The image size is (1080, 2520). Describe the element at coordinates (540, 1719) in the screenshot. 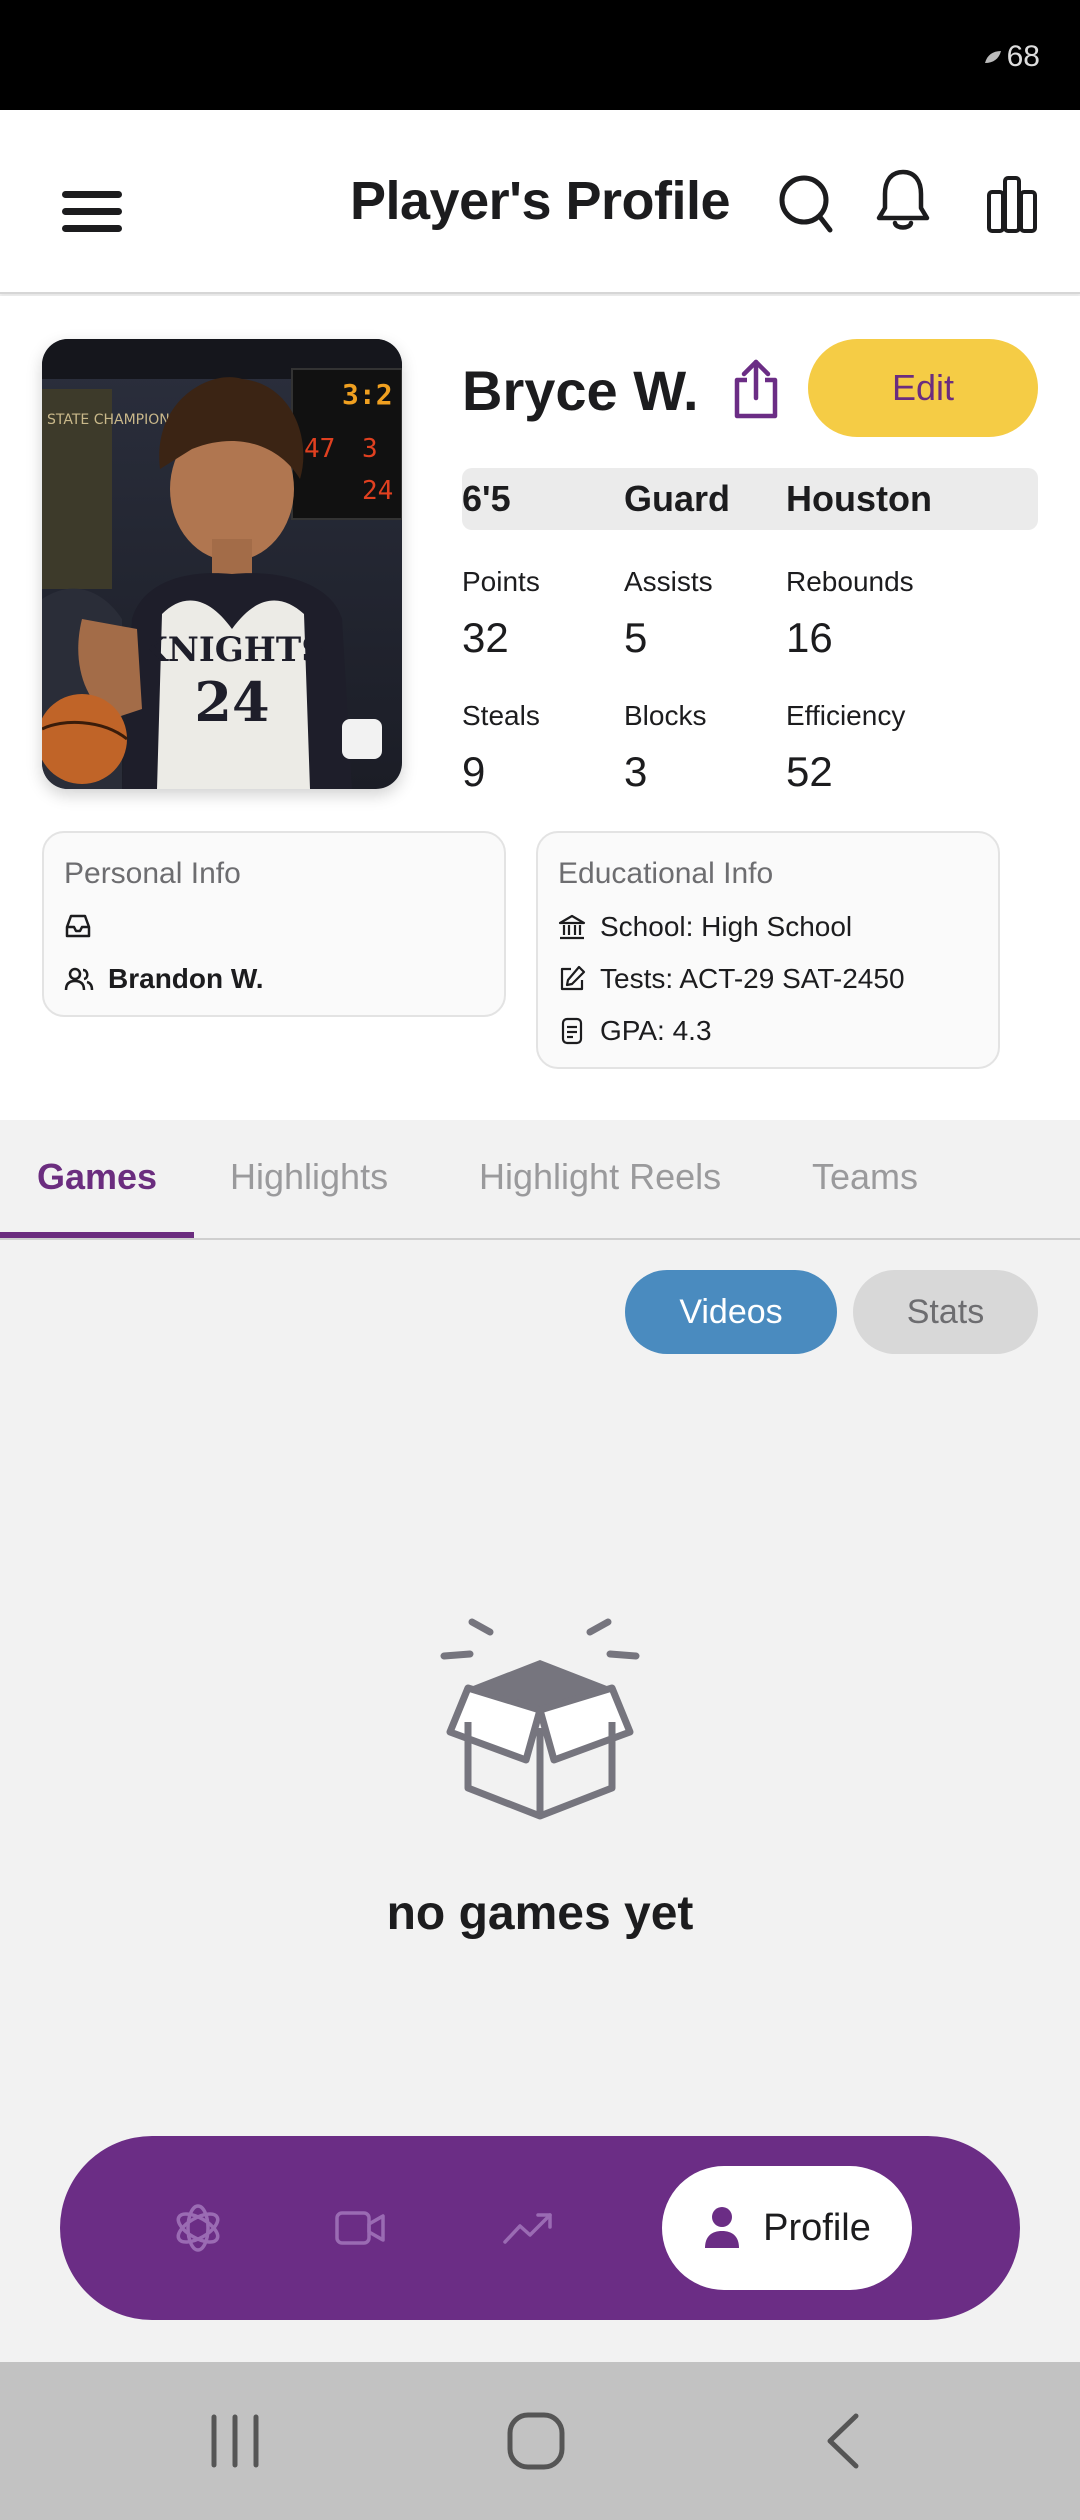

I see `empty-box-icon` at that location.